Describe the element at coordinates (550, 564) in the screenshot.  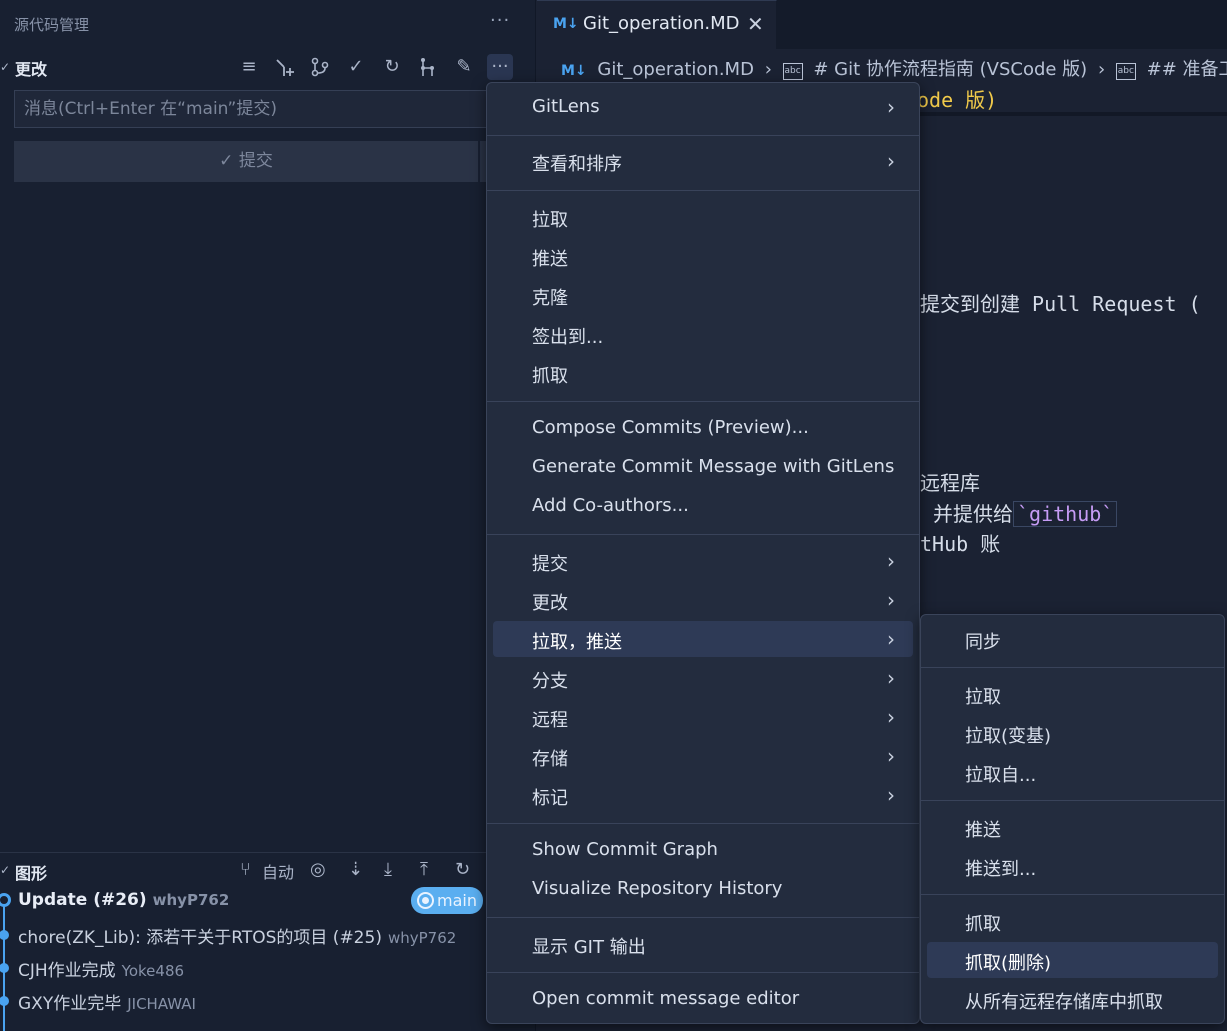
I see `menu-item-label: 提交` at that location.